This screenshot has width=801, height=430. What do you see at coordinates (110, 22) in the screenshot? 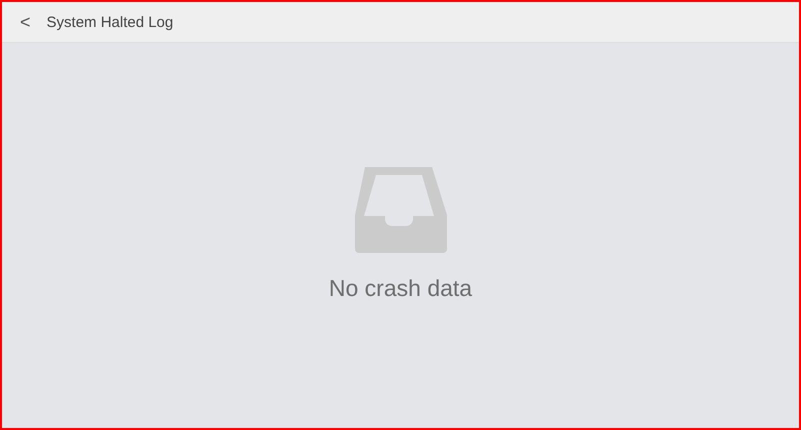
I see `page-title: System Halted Log` at bounding box center [110, 22].